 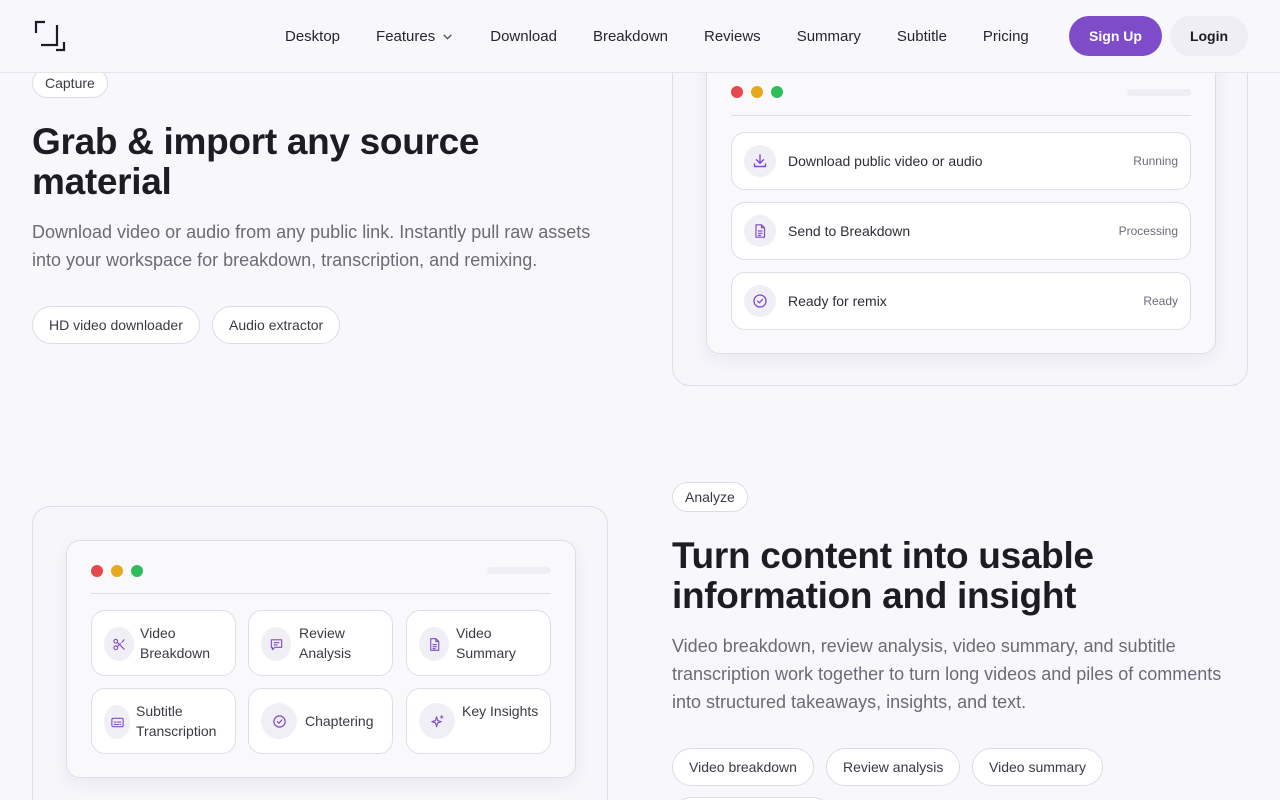 What do you see at coordinates (837, 301) in the screenshot?
I see `step-label: Ready for remix` at bounding box center [837, 301].